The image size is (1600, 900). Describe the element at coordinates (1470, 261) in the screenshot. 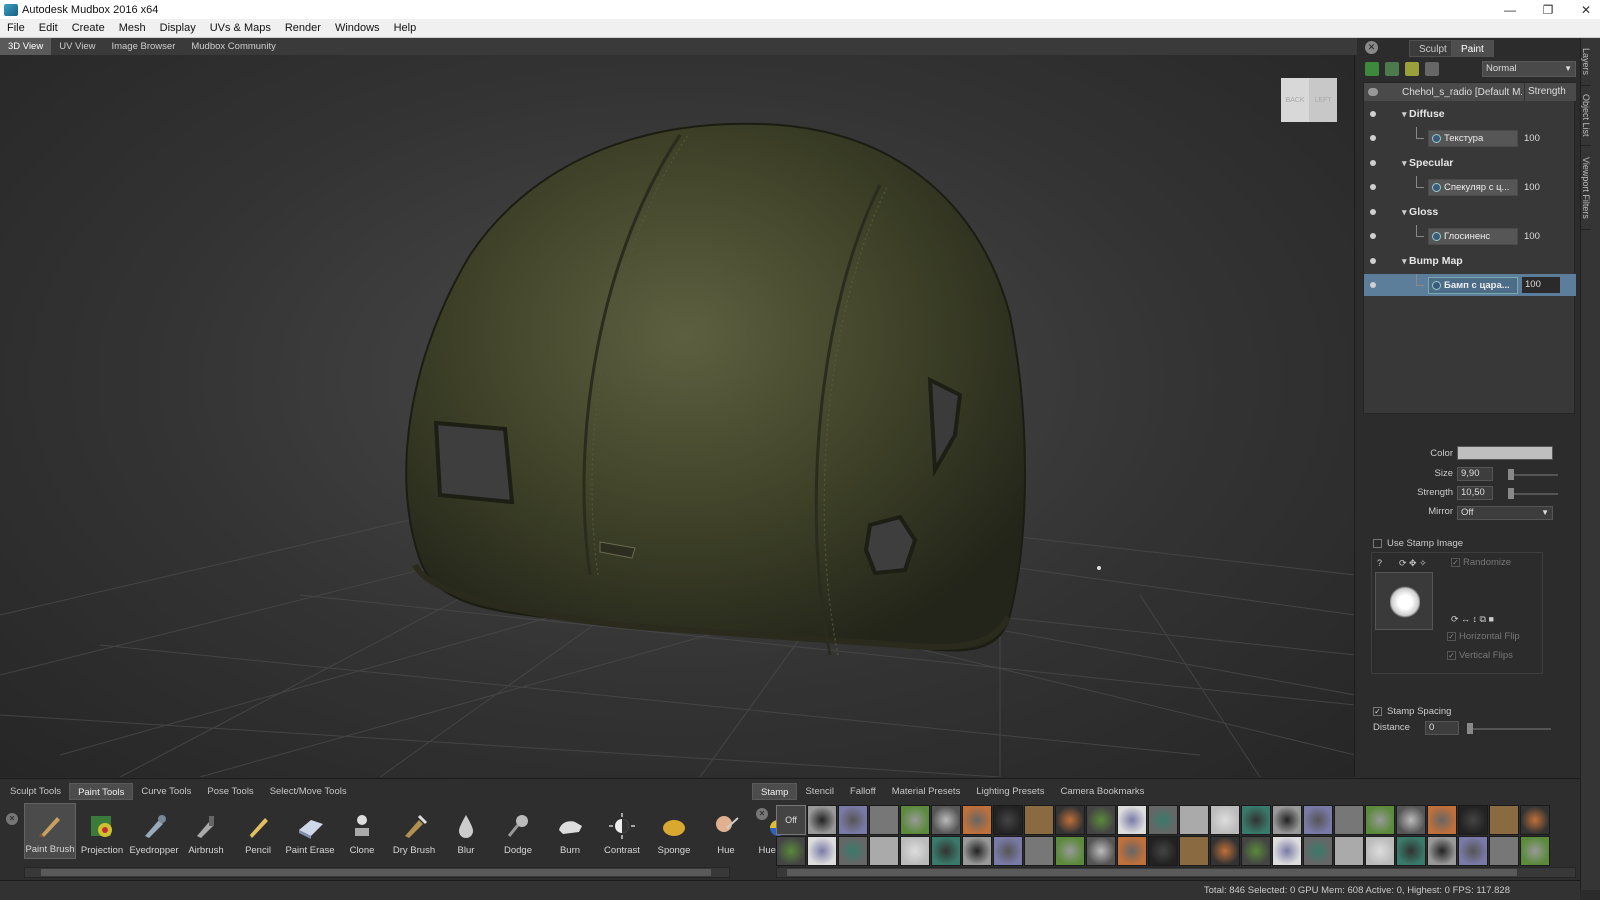

I see `channel-group-row: Bump Map` at that location.